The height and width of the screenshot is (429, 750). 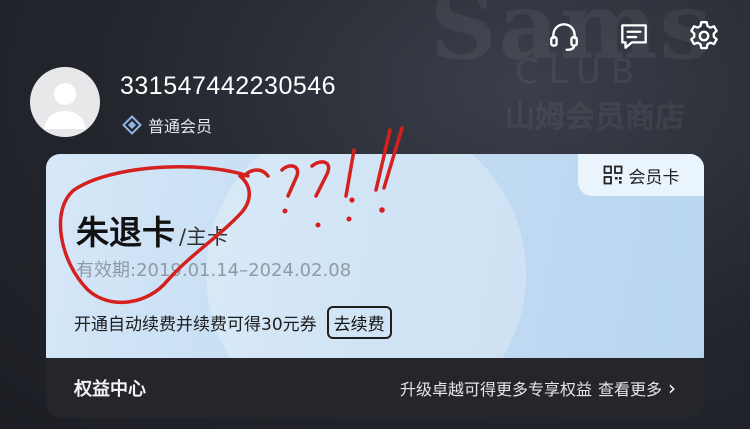 I want to click on card-role: /主卡, so click(x=204, y=237).